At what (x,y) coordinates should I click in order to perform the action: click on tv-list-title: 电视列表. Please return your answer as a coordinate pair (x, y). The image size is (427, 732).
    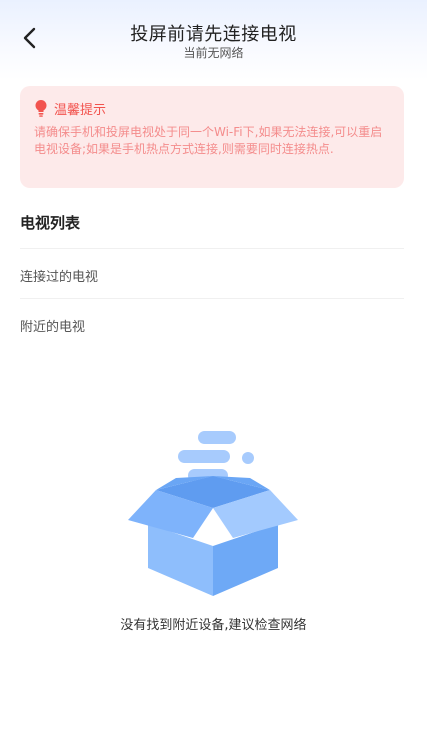
    Looking at the image, I should click on (50, 223).